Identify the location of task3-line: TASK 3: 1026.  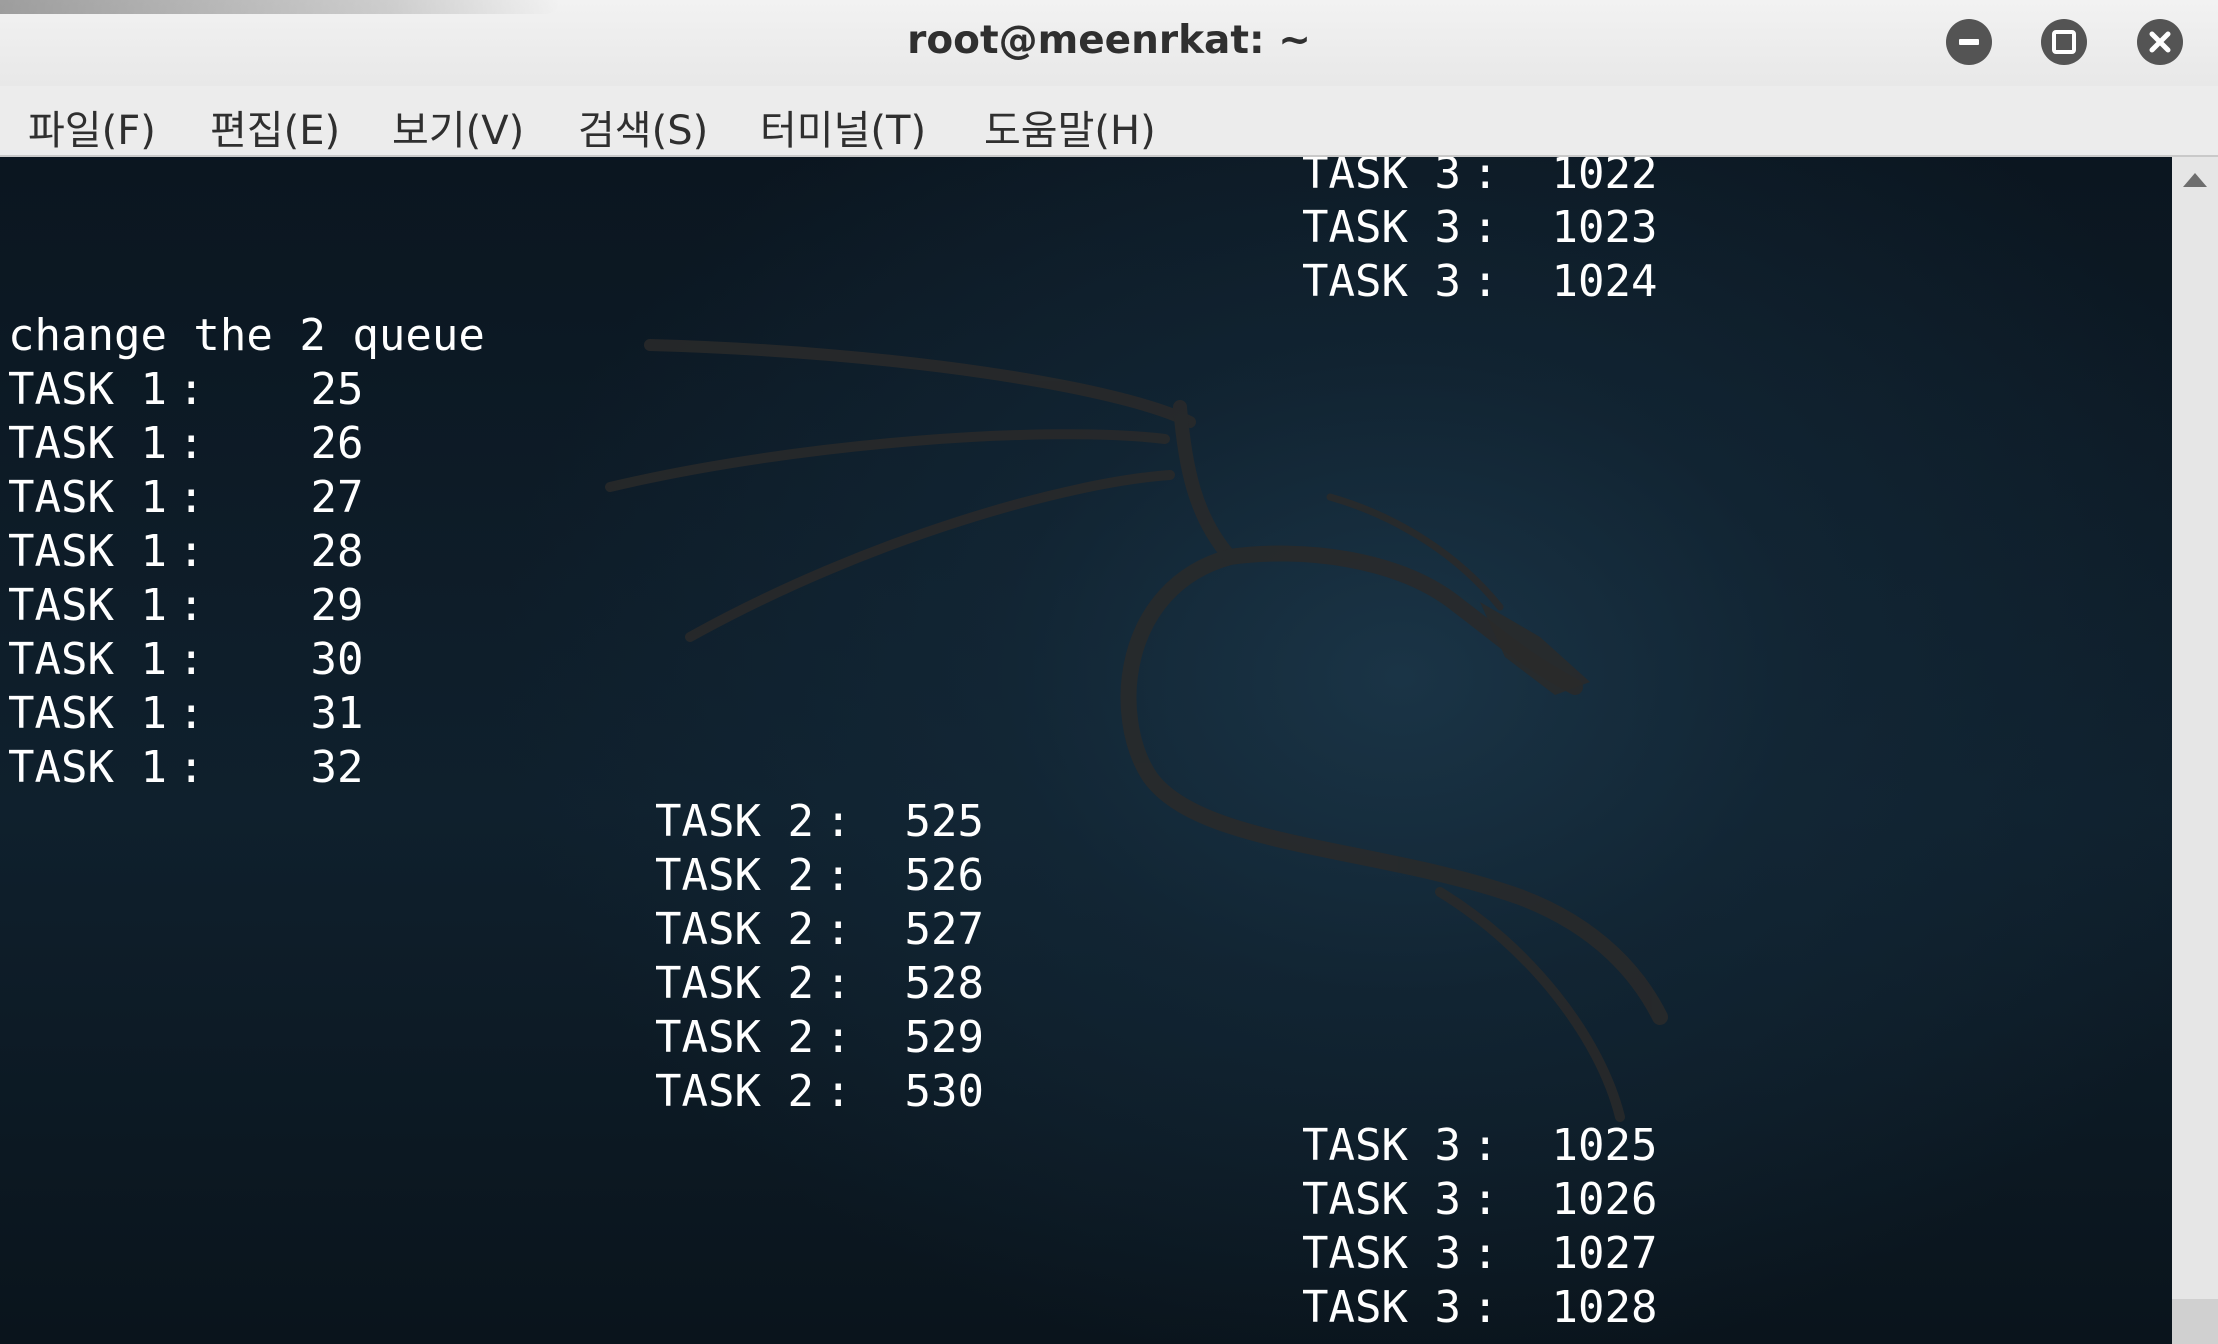
(1480, 1199).